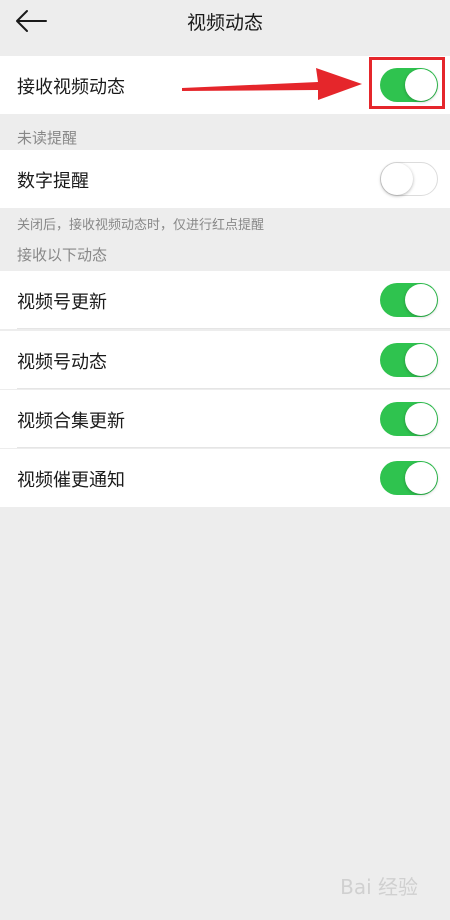 The width and height of the screenshot is (450, 920). I want to click on channel-activity-label: 视频号动态, so click(62, 362).